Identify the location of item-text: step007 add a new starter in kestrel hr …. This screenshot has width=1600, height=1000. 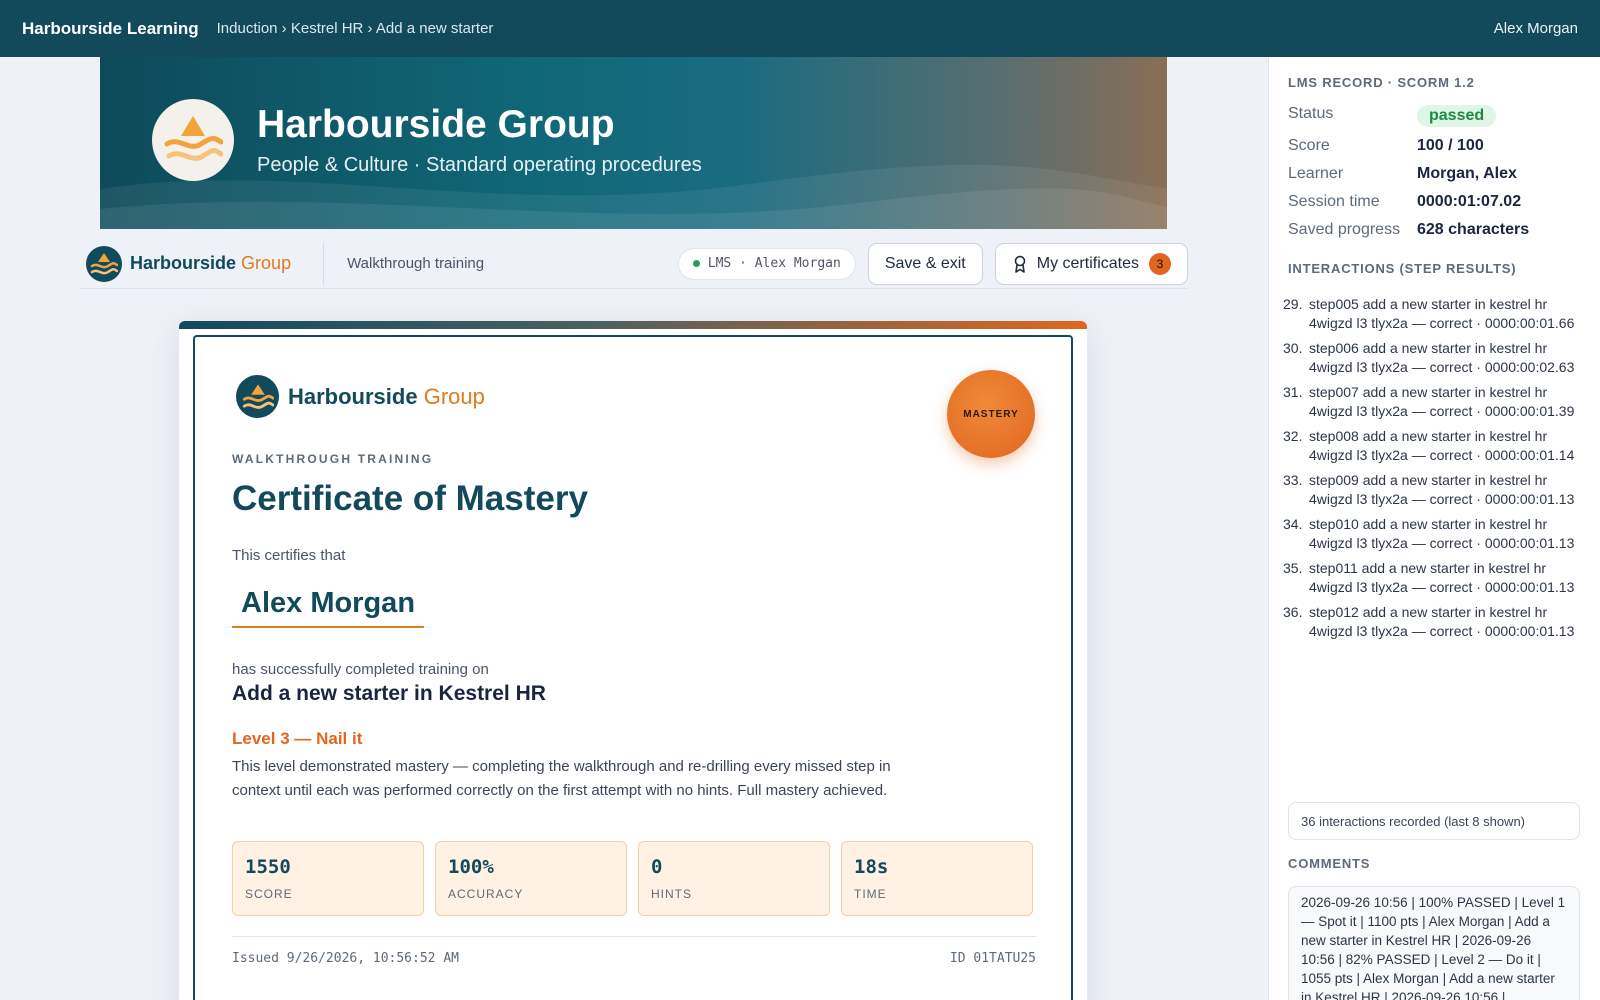
(1442, 401).